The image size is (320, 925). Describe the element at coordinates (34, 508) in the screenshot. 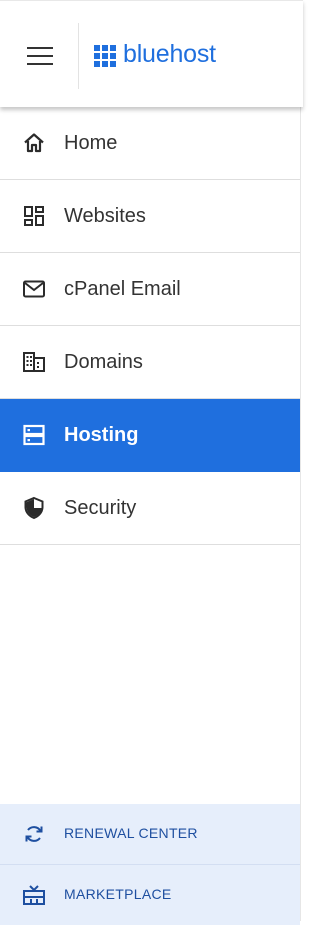

I see `shield-icon` at that location.